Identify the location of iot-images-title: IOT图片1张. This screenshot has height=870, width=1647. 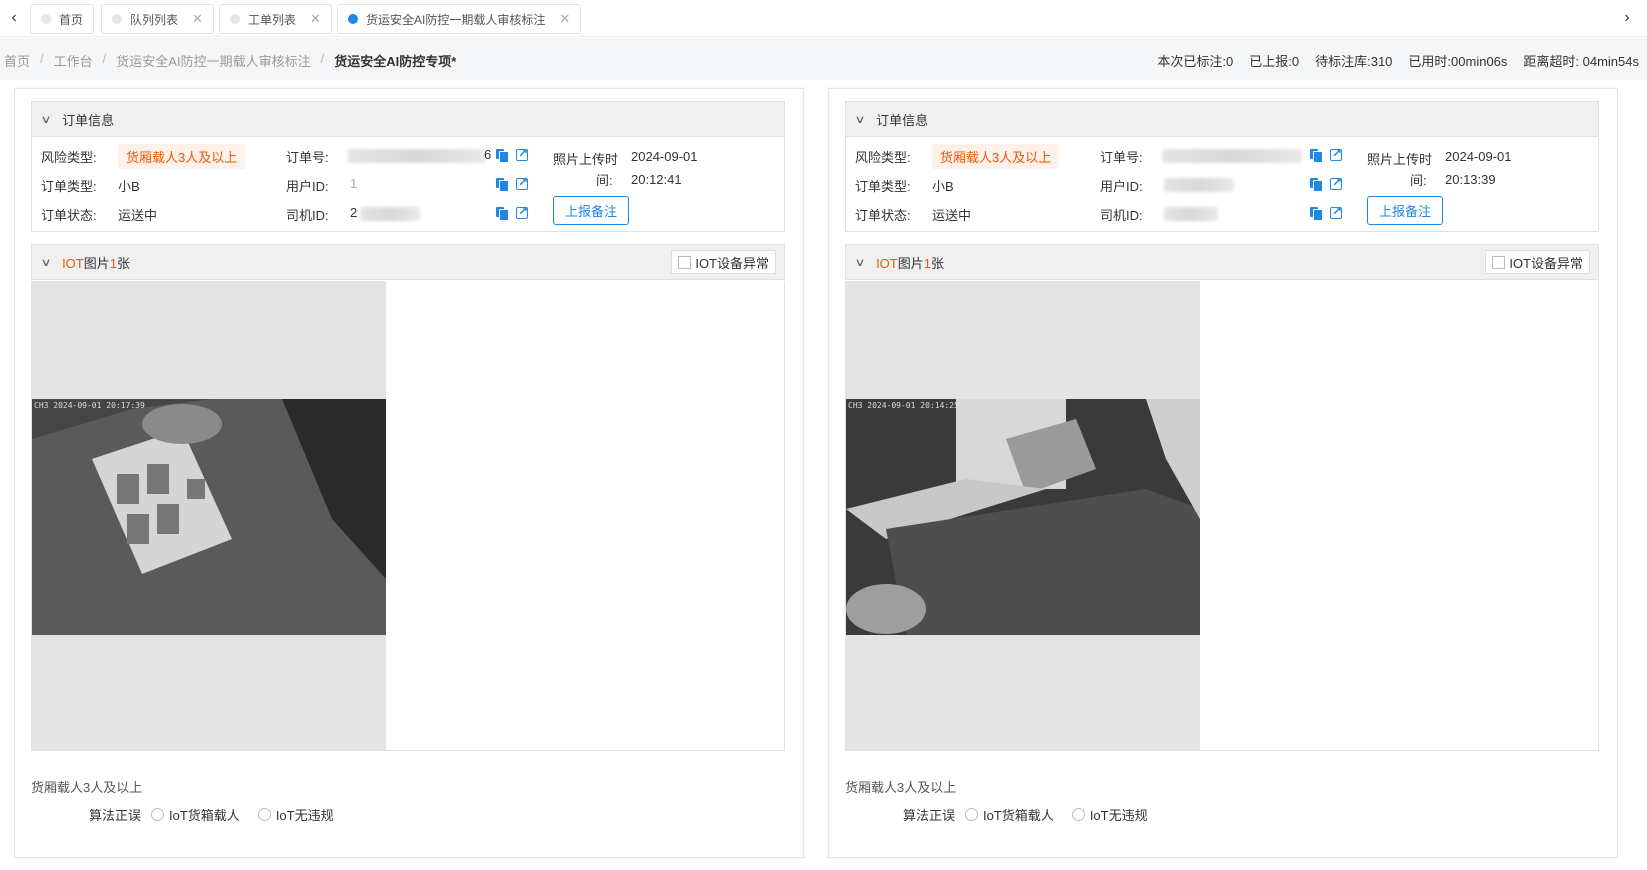
(910, 262).